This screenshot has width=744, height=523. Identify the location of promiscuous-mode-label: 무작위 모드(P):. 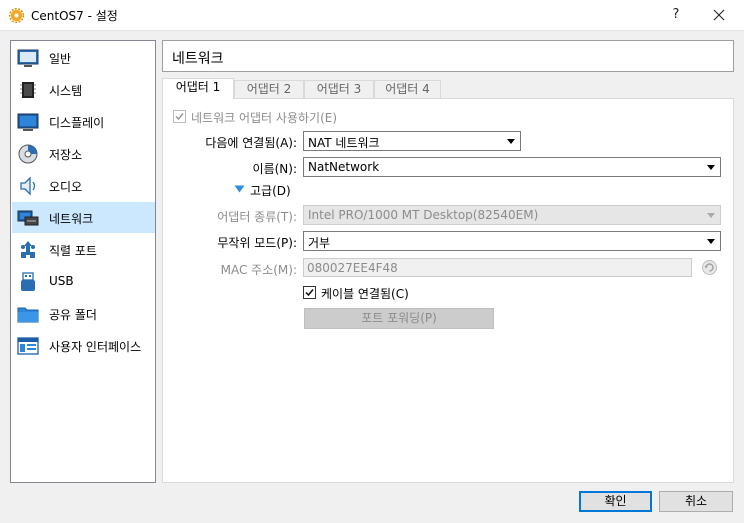
(257, 243).